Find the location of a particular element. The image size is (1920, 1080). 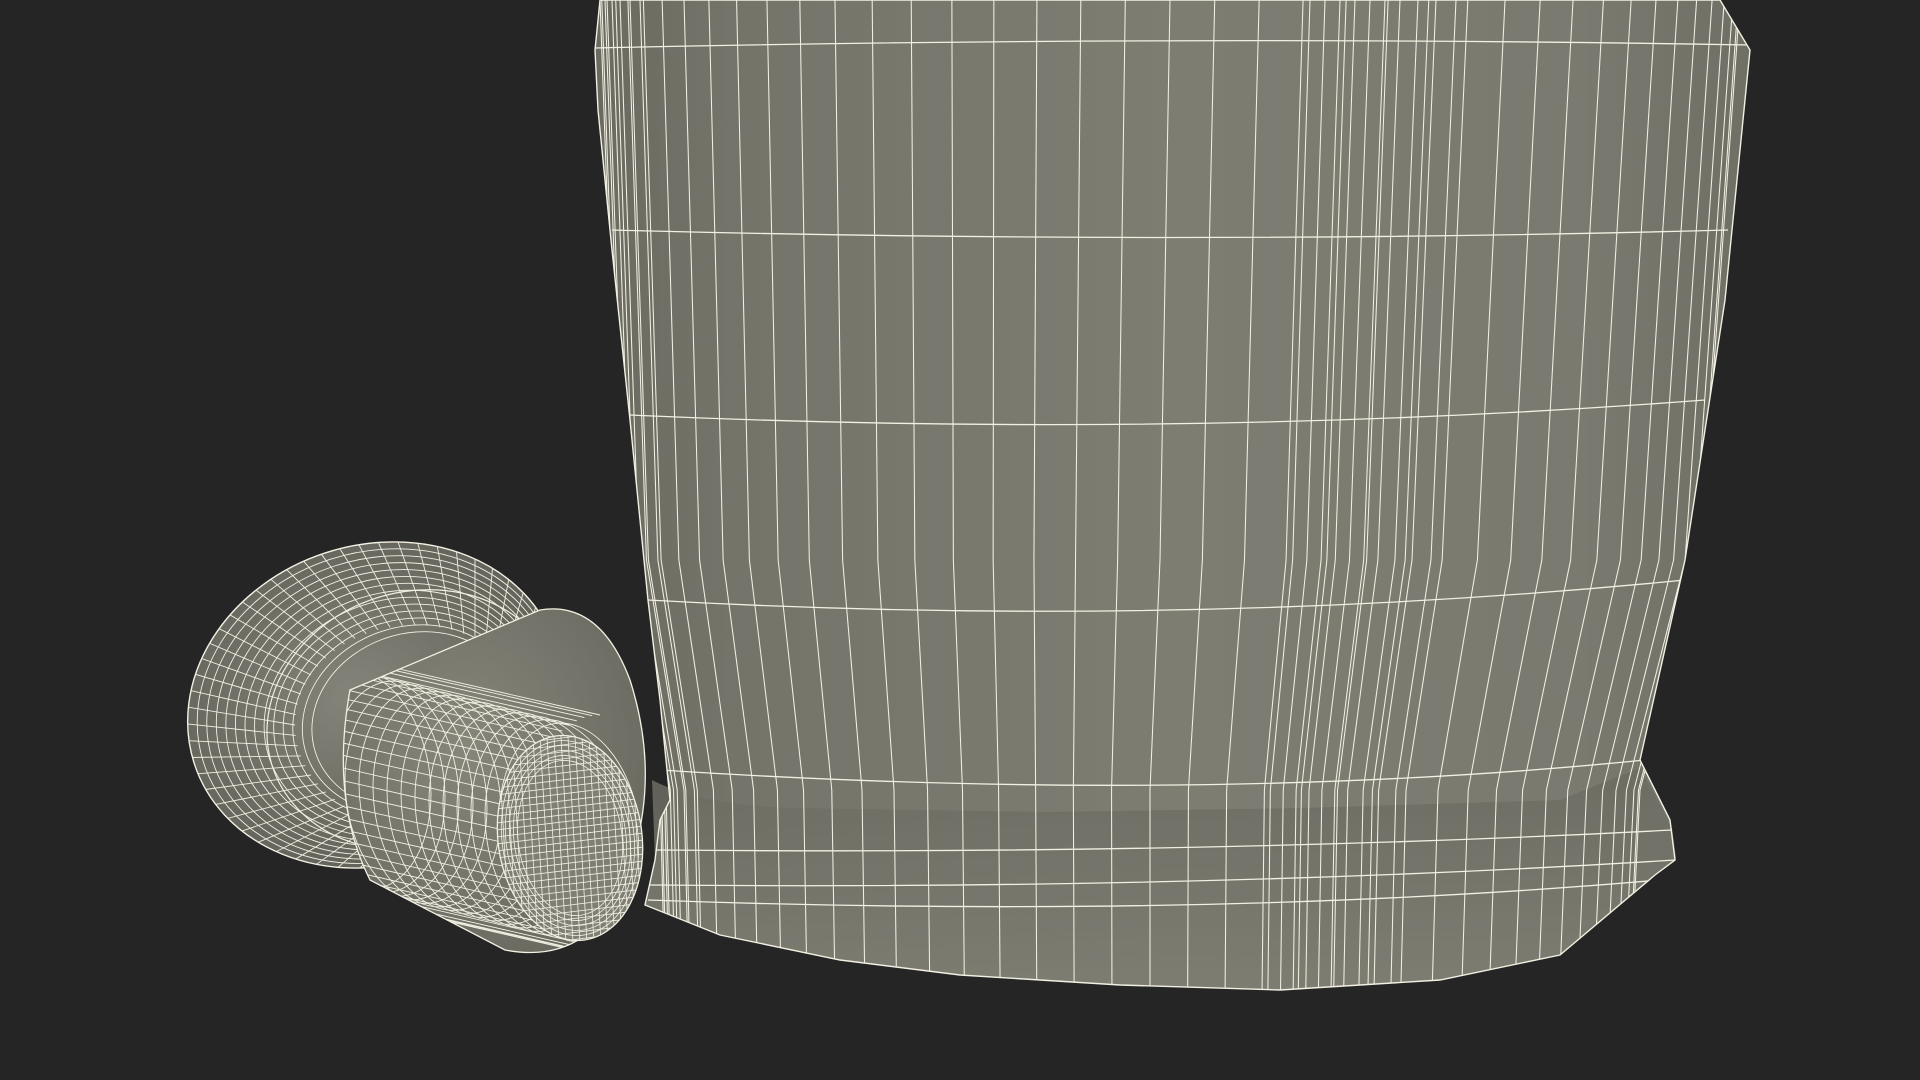

wire-line is located at coordinates (993, 280).